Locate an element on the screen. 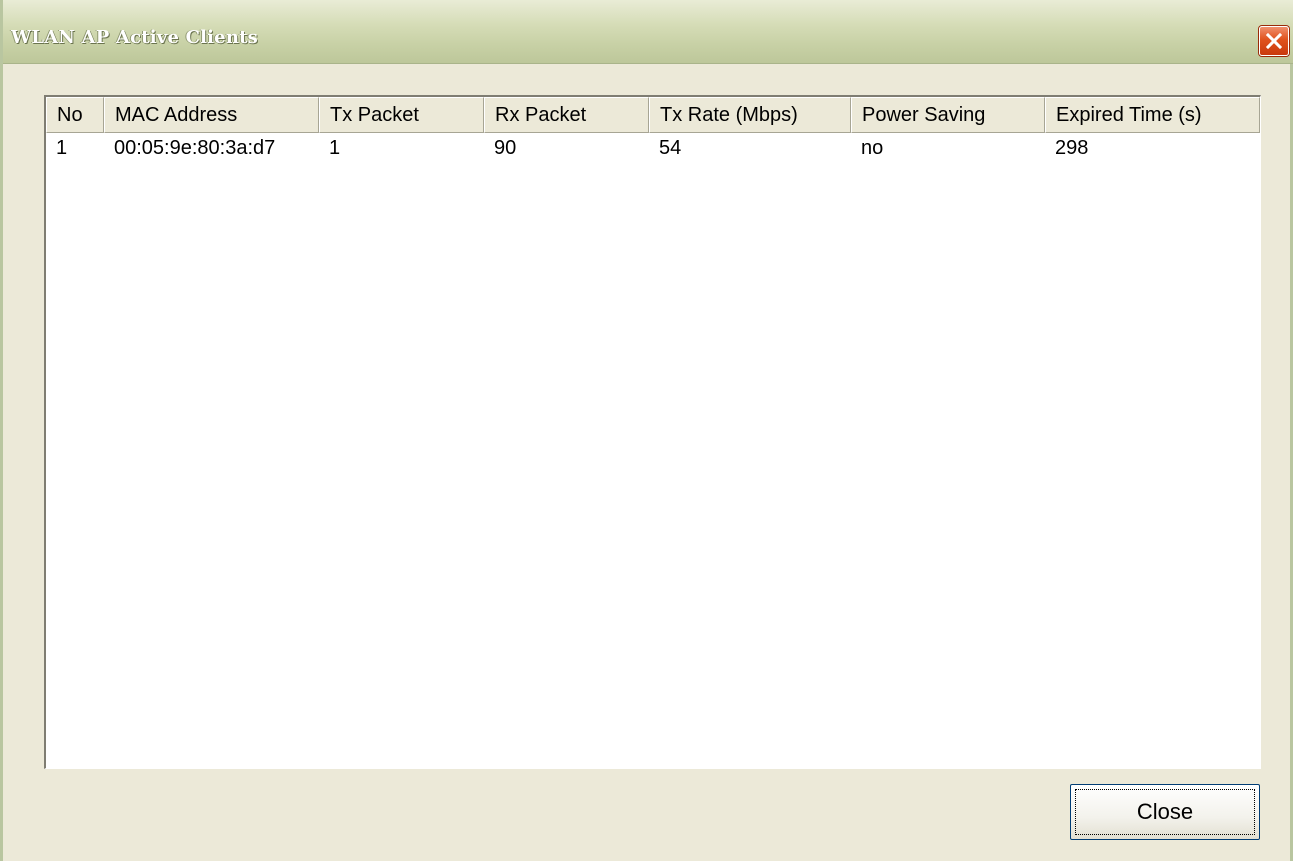  cell-rx-packet: 90 is located at coordinates (505, 148).